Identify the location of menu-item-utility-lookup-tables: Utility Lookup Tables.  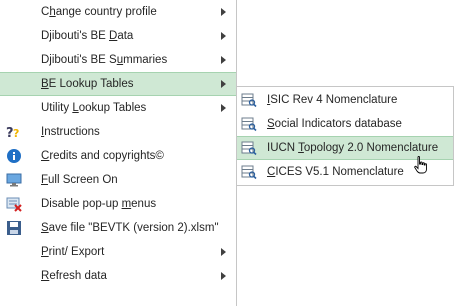
(118, 108).